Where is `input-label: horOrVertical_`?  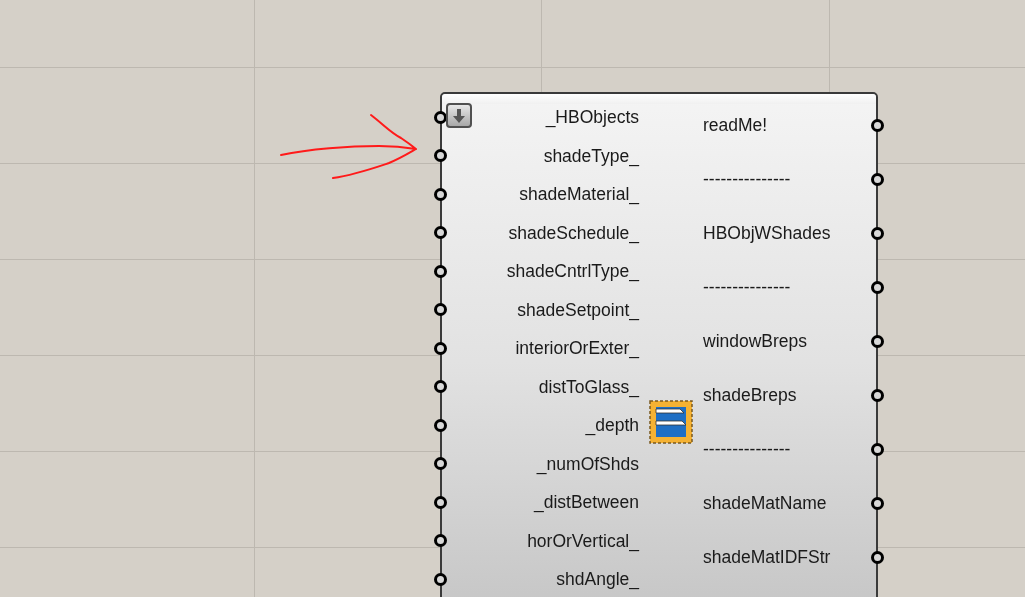 input-label: horOrVertical_ is located at coordinates (583, 541).